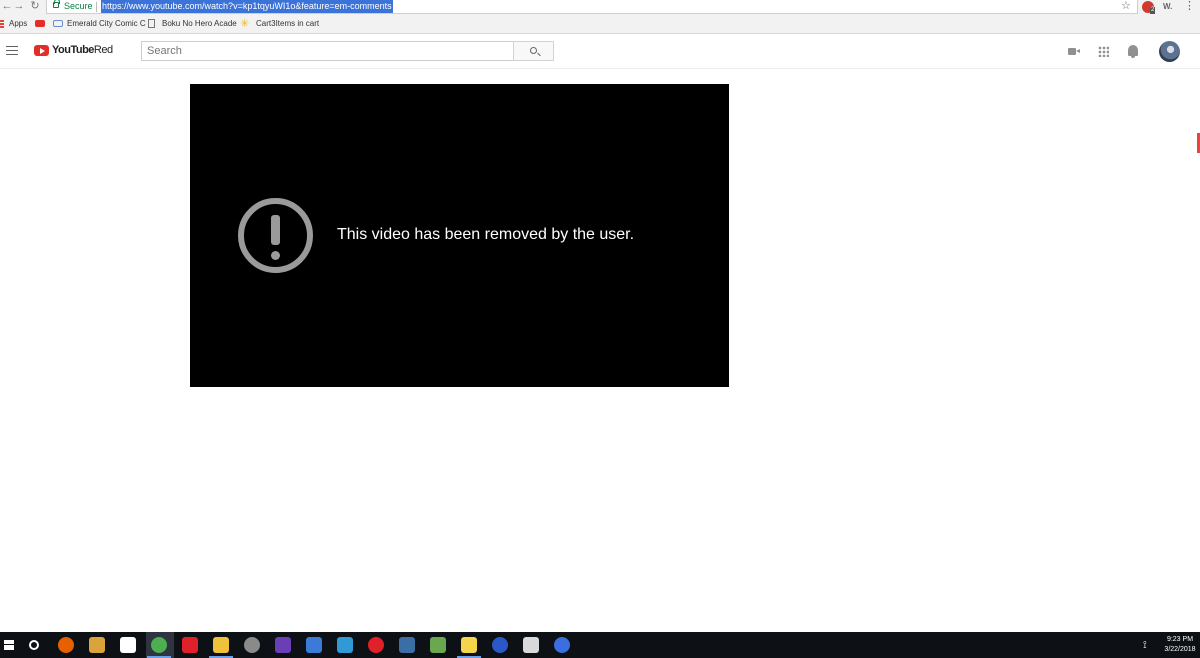 This screenshot has width=1200, height=658. What do you see at coordinates (9, 645) in the screenshot?
I see `windows-start-icon` at bounding box center [9, 645].